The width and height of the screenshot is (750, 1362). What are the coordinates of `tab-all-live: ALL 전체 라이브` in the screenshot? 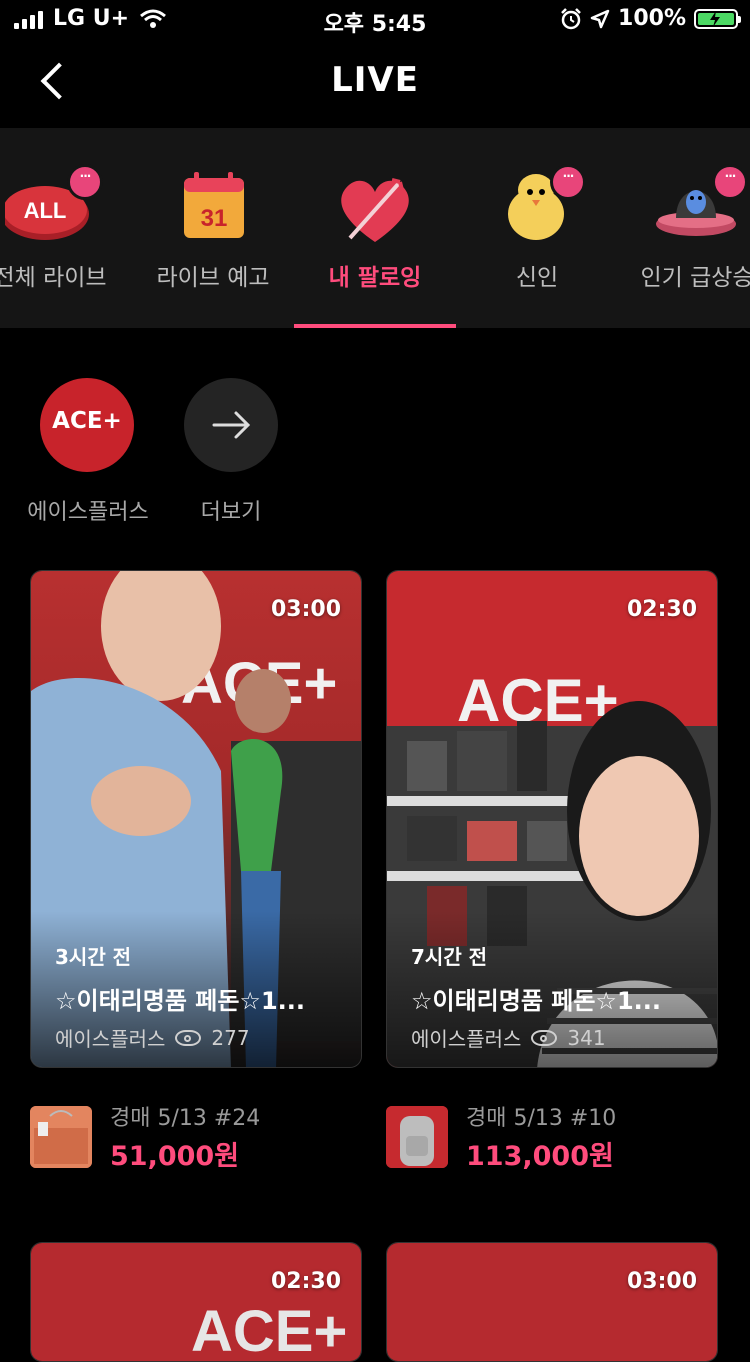 It's located at (65, 228).